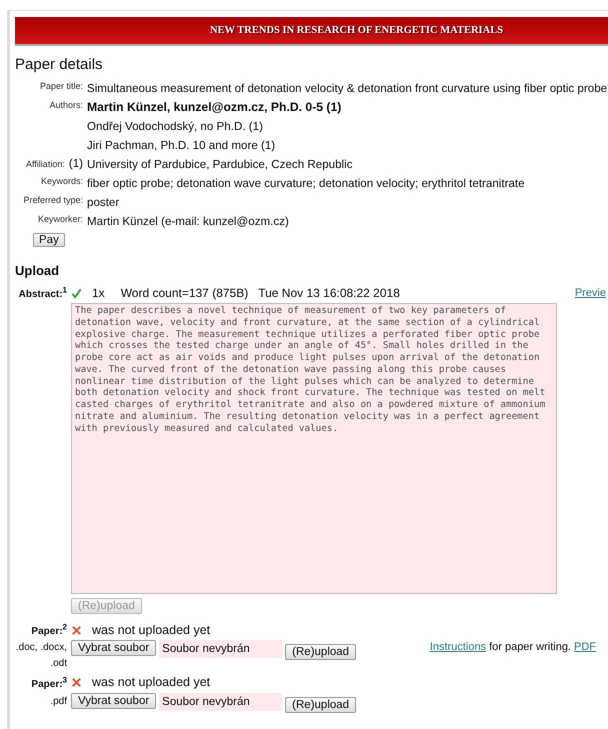 Image resolution: width=608 pixels, height=729 pixels. I want to click on abstract-label: Abstract:$^{1}$, so click(42, 294).